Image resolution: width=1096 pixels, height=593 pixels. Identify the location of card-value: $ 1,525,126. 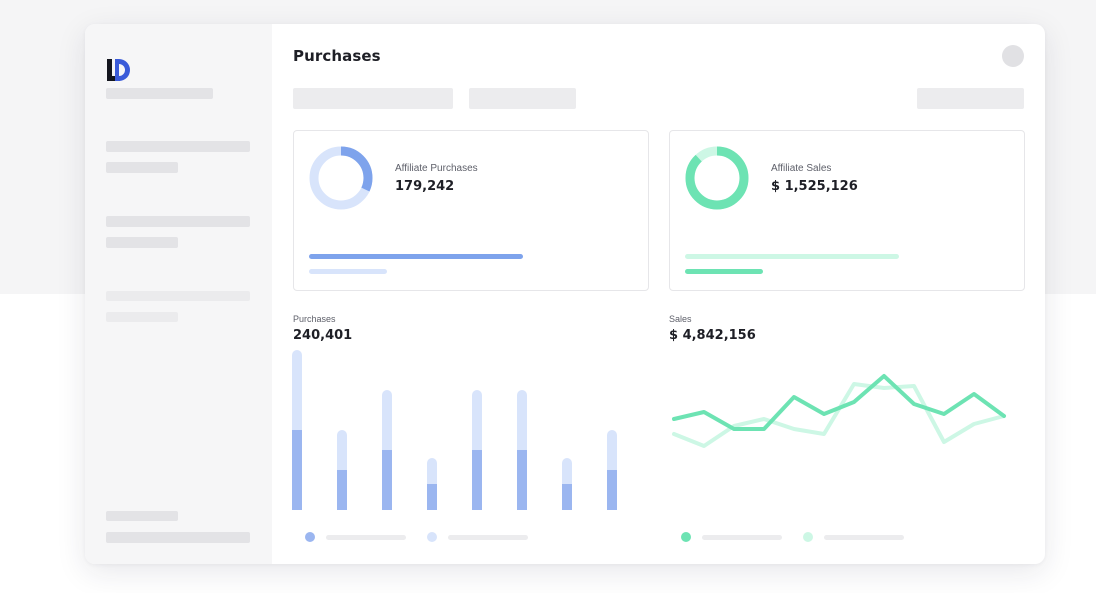
(814, 186).